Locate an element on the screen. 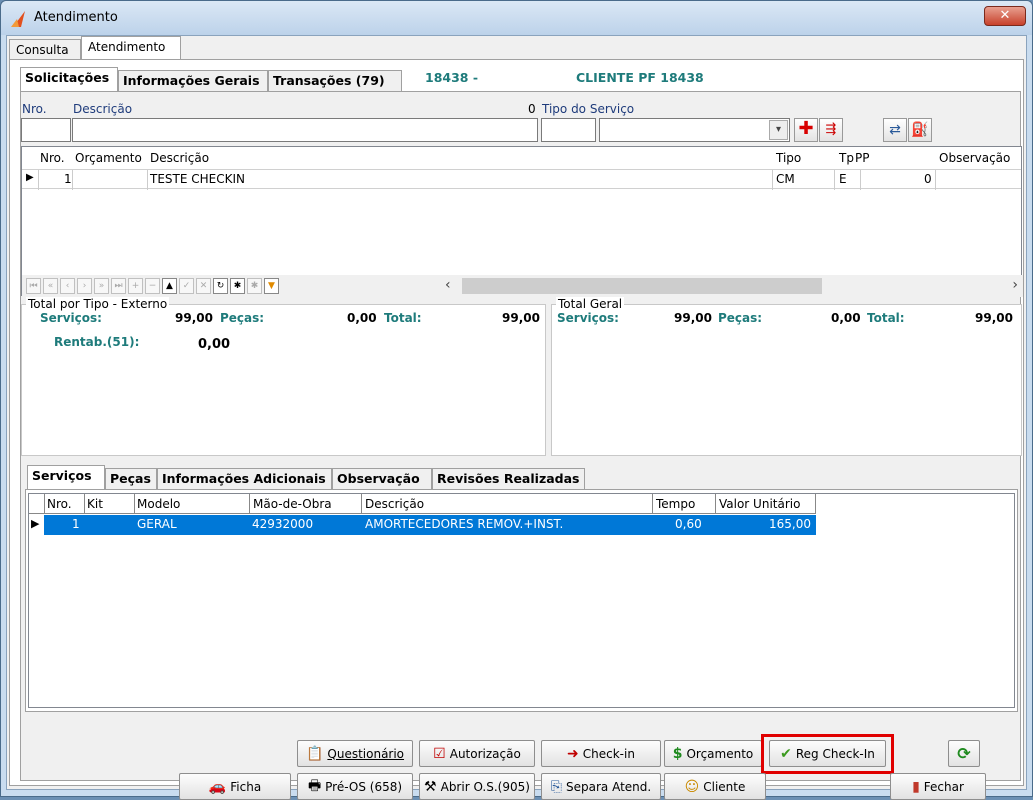 The height and width of the screenshot is (800, 1033). checkin-button: ➜ Check-in is located at coordinates (601, 753).